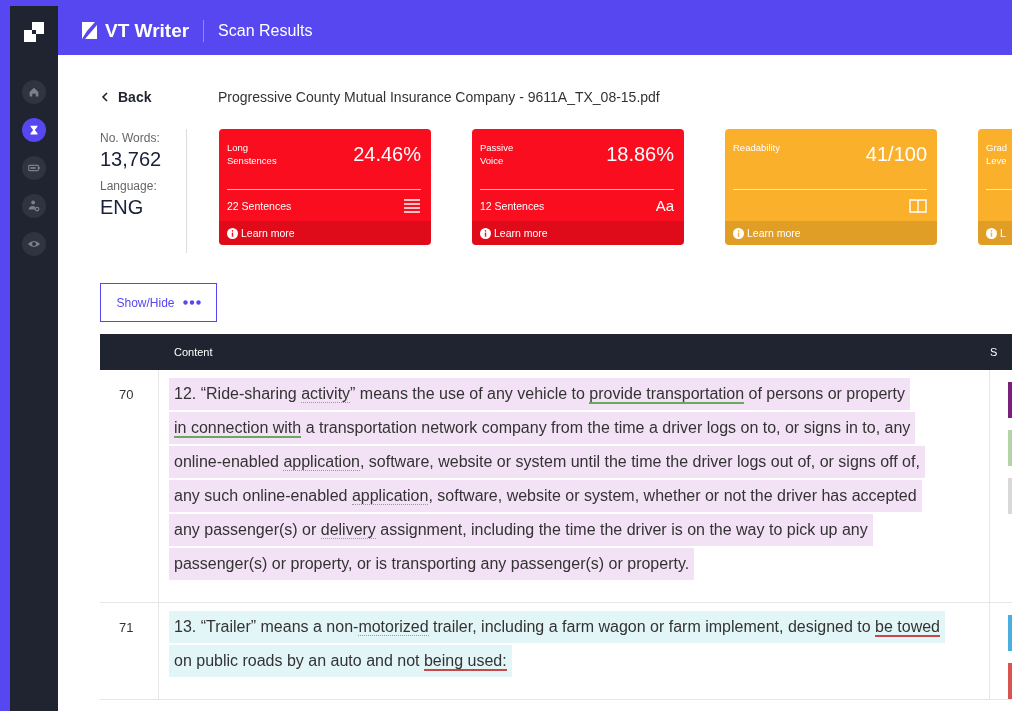 Image resolution: width=1012 pixels, height=711 pixels. What do you see at coordinates (34, 206) in the screenshot?
I see `user-gear-nav-icon` at bounding box center [34, 206].